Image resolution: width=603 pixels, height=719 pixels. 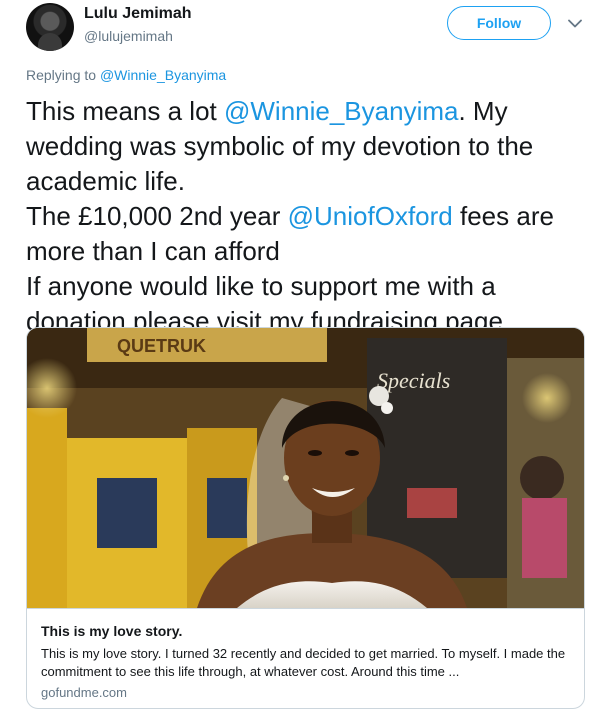 What do you see at coordinates (575, 23) in the screenshot?
I see `chevron-down-icon` at bounding box center [575, 23].